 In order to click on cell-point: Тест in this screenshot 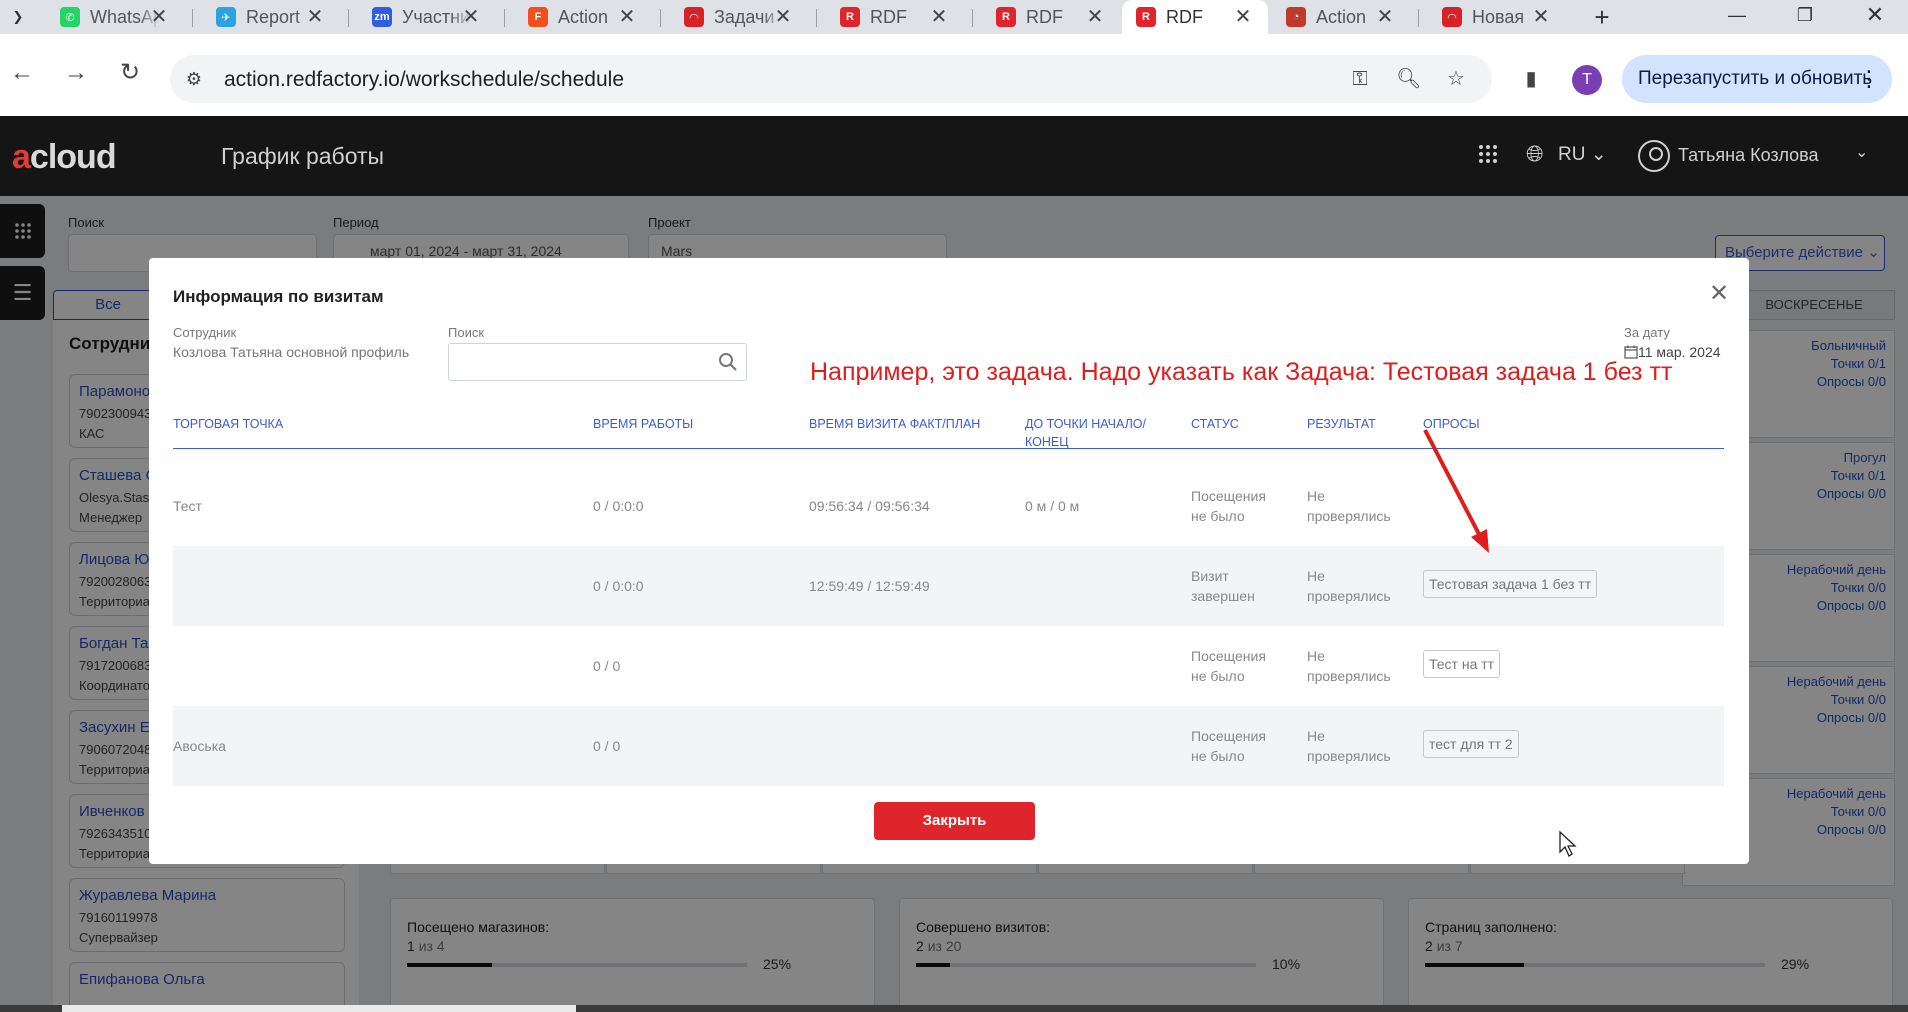, I will do `click(187, 506)`.